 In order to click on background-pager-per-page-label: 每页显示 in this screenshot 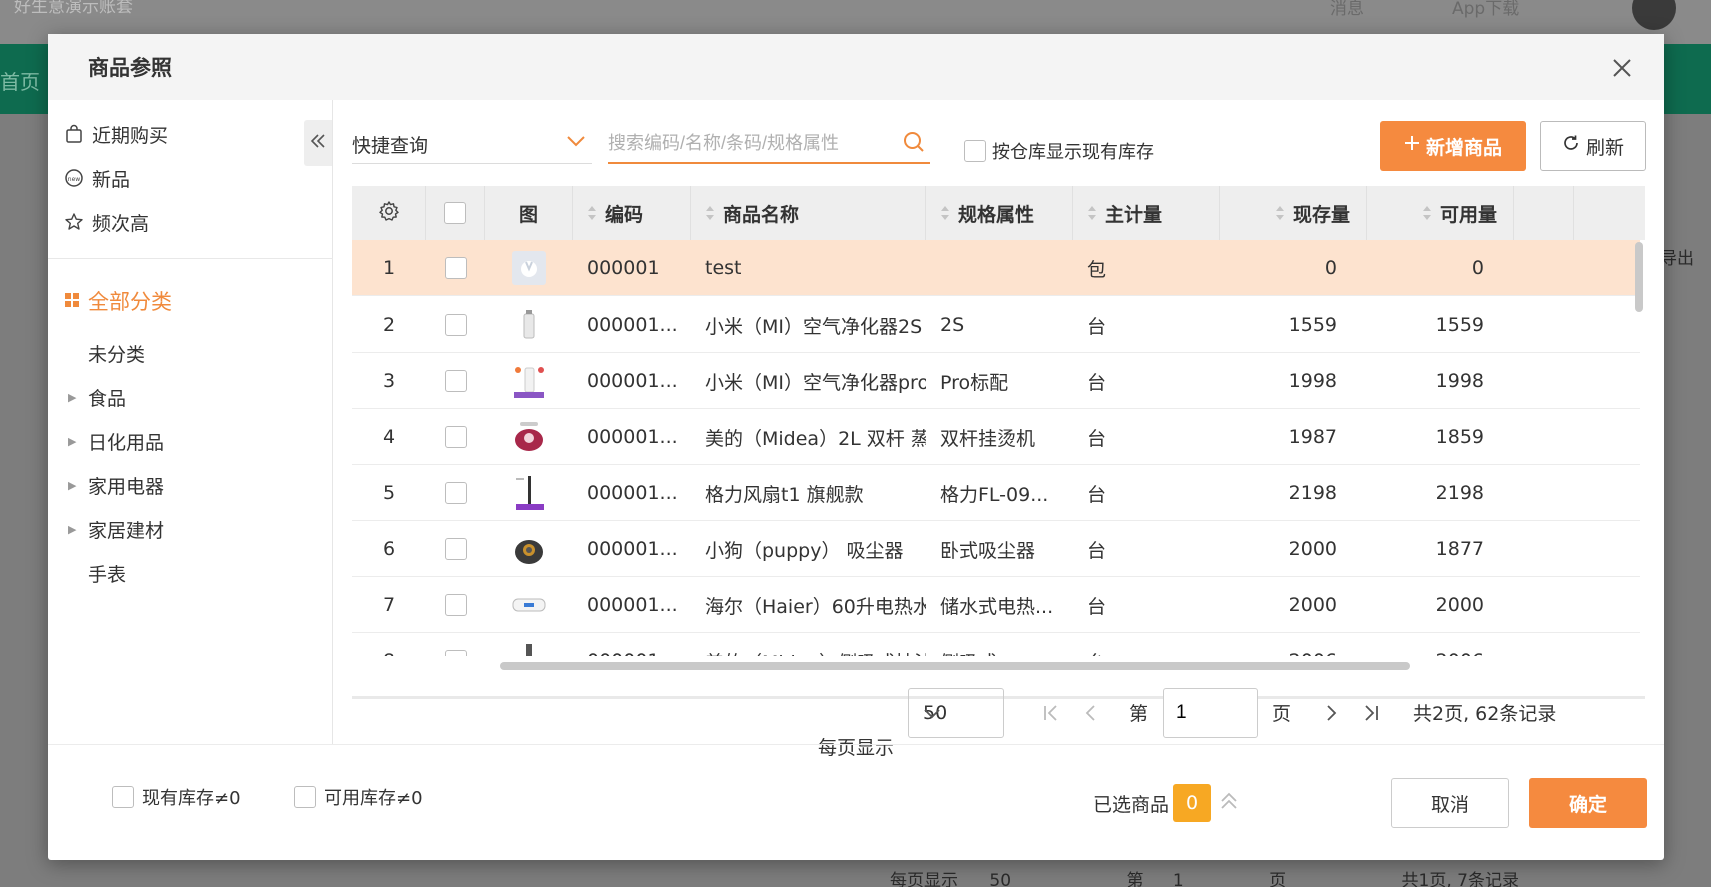, I will do `click(924, 879)`.